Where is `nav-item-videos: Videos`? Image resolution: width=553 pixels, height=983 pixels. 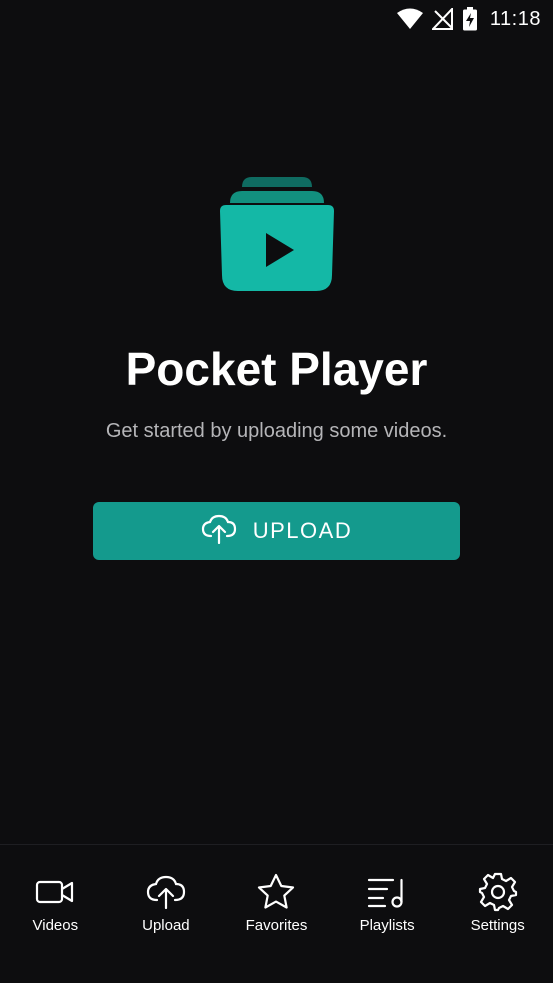
nav-item-videos: Videos is located at coordinates (55, 914).